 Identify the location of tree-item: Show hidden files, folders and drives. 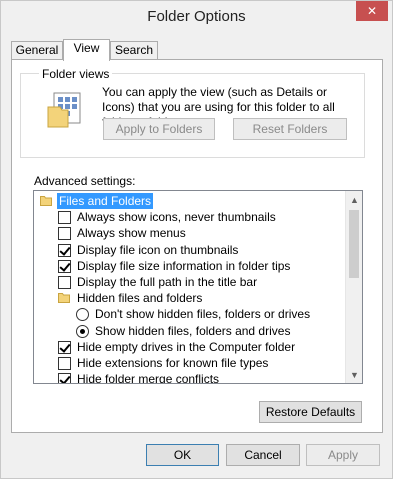
(189, 331).